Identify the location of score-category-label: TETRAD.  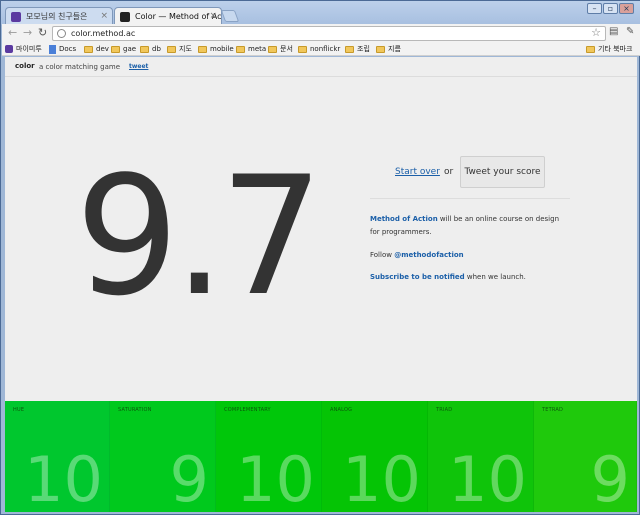
(553, 410).